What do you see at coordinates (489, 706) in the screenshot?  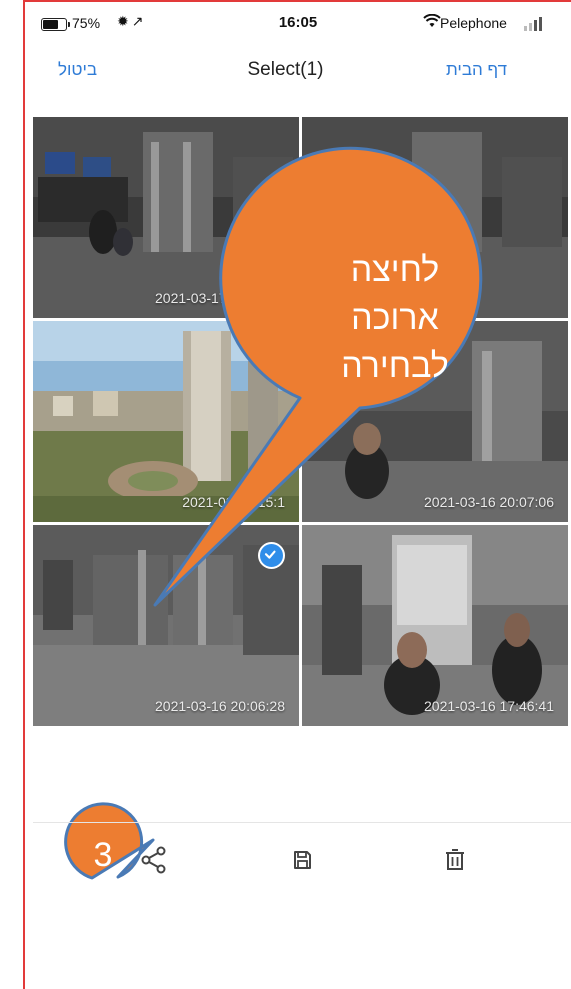 I see `photo-timestamp: 2021-03-16 17:46:41` at bounding box center [489, 706].